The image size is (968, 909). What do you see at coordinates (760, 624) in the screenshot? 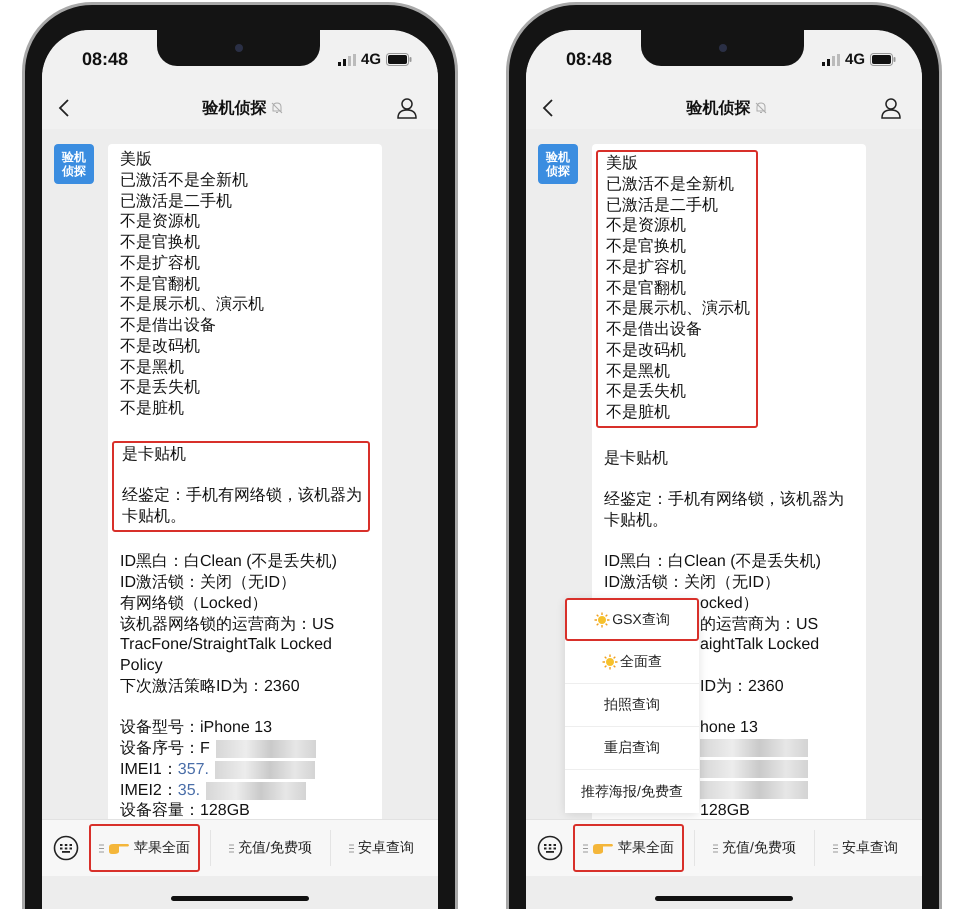
I see `message-line: 的运营商为：US` at bounding box center [760, 624].